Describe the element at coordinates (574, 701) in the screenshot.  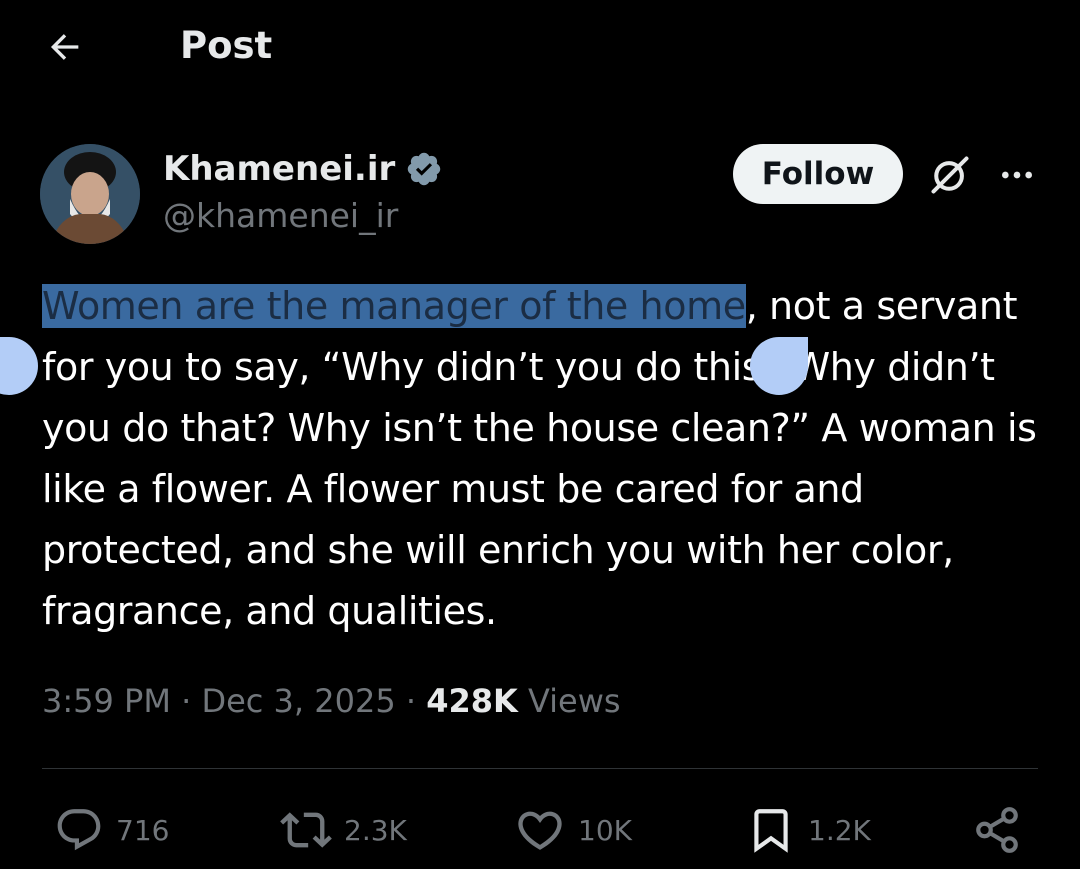
I see `views-label: Views` at that location.